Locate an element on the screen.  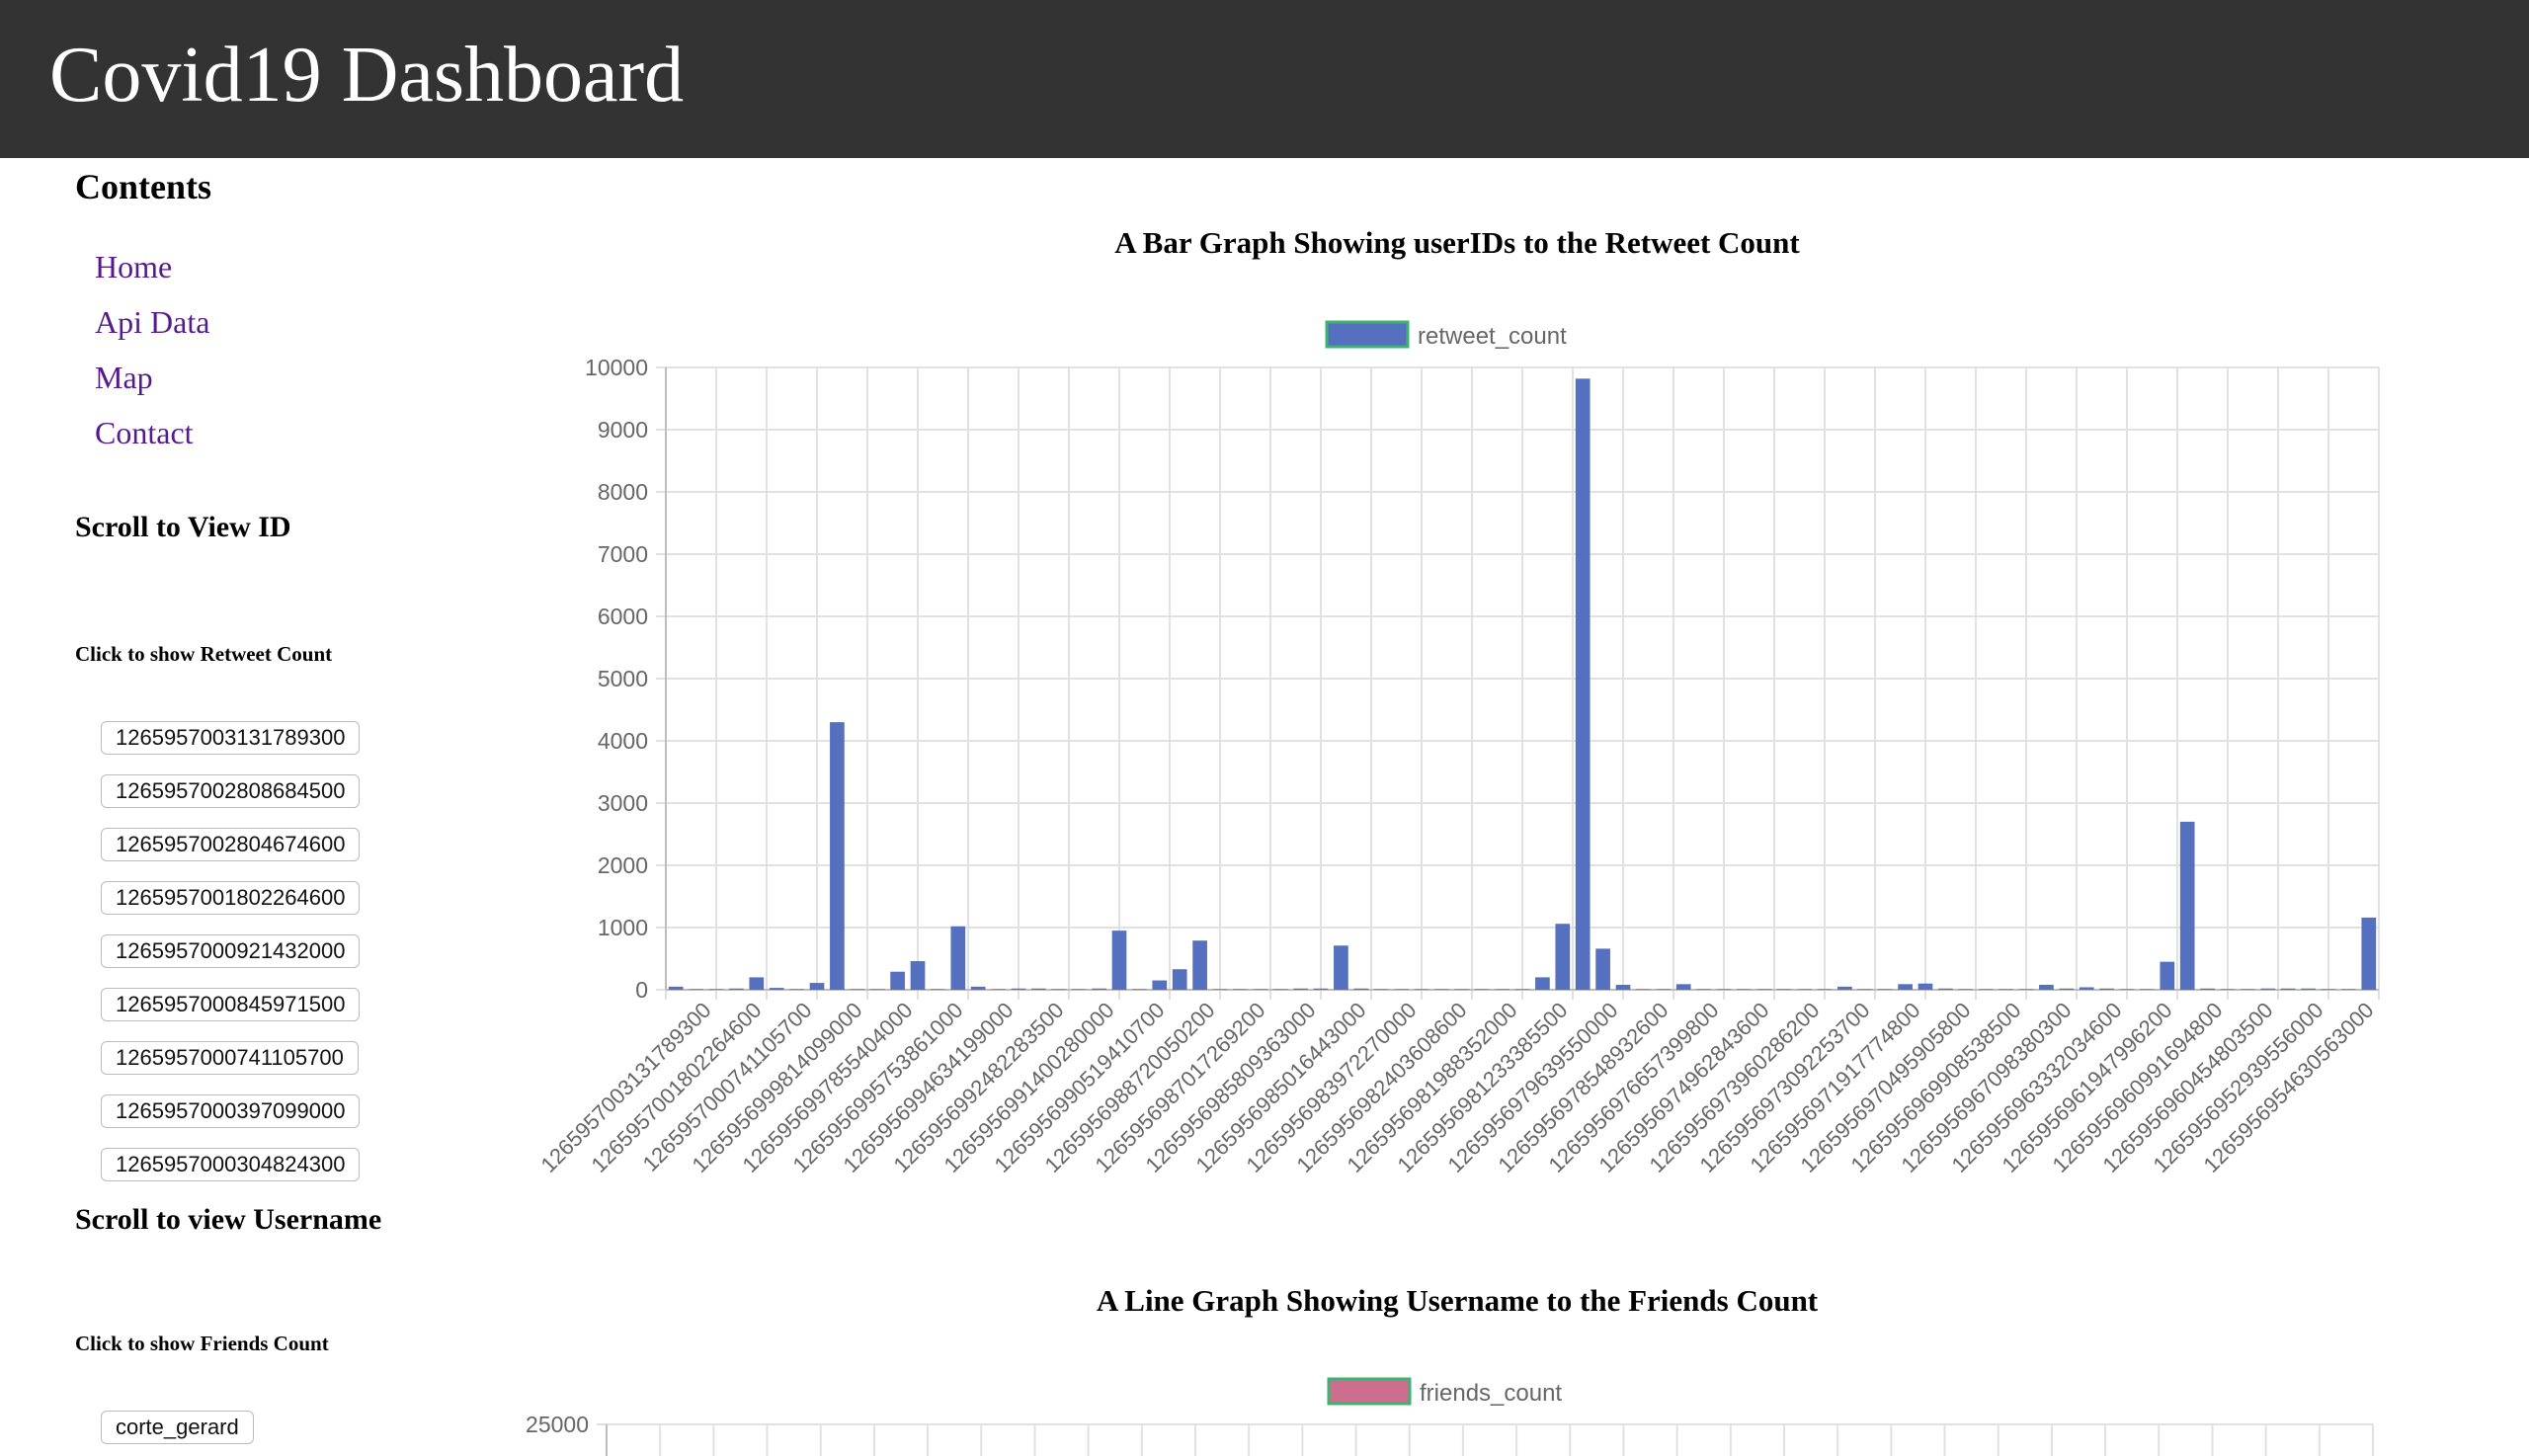
y-tick-label: 3000 is located at coordinates (623, 803).